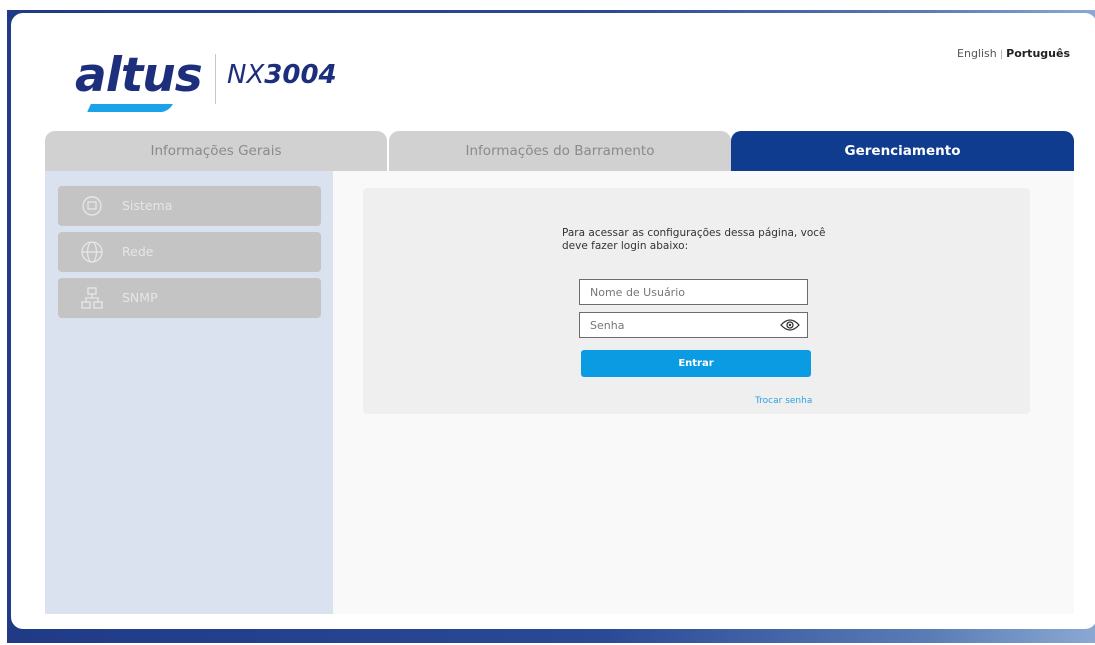  What do you see at coordinates (977, 53) in the screenshot?
I see `lang-english-link: English` at bounding box center [977, 53].